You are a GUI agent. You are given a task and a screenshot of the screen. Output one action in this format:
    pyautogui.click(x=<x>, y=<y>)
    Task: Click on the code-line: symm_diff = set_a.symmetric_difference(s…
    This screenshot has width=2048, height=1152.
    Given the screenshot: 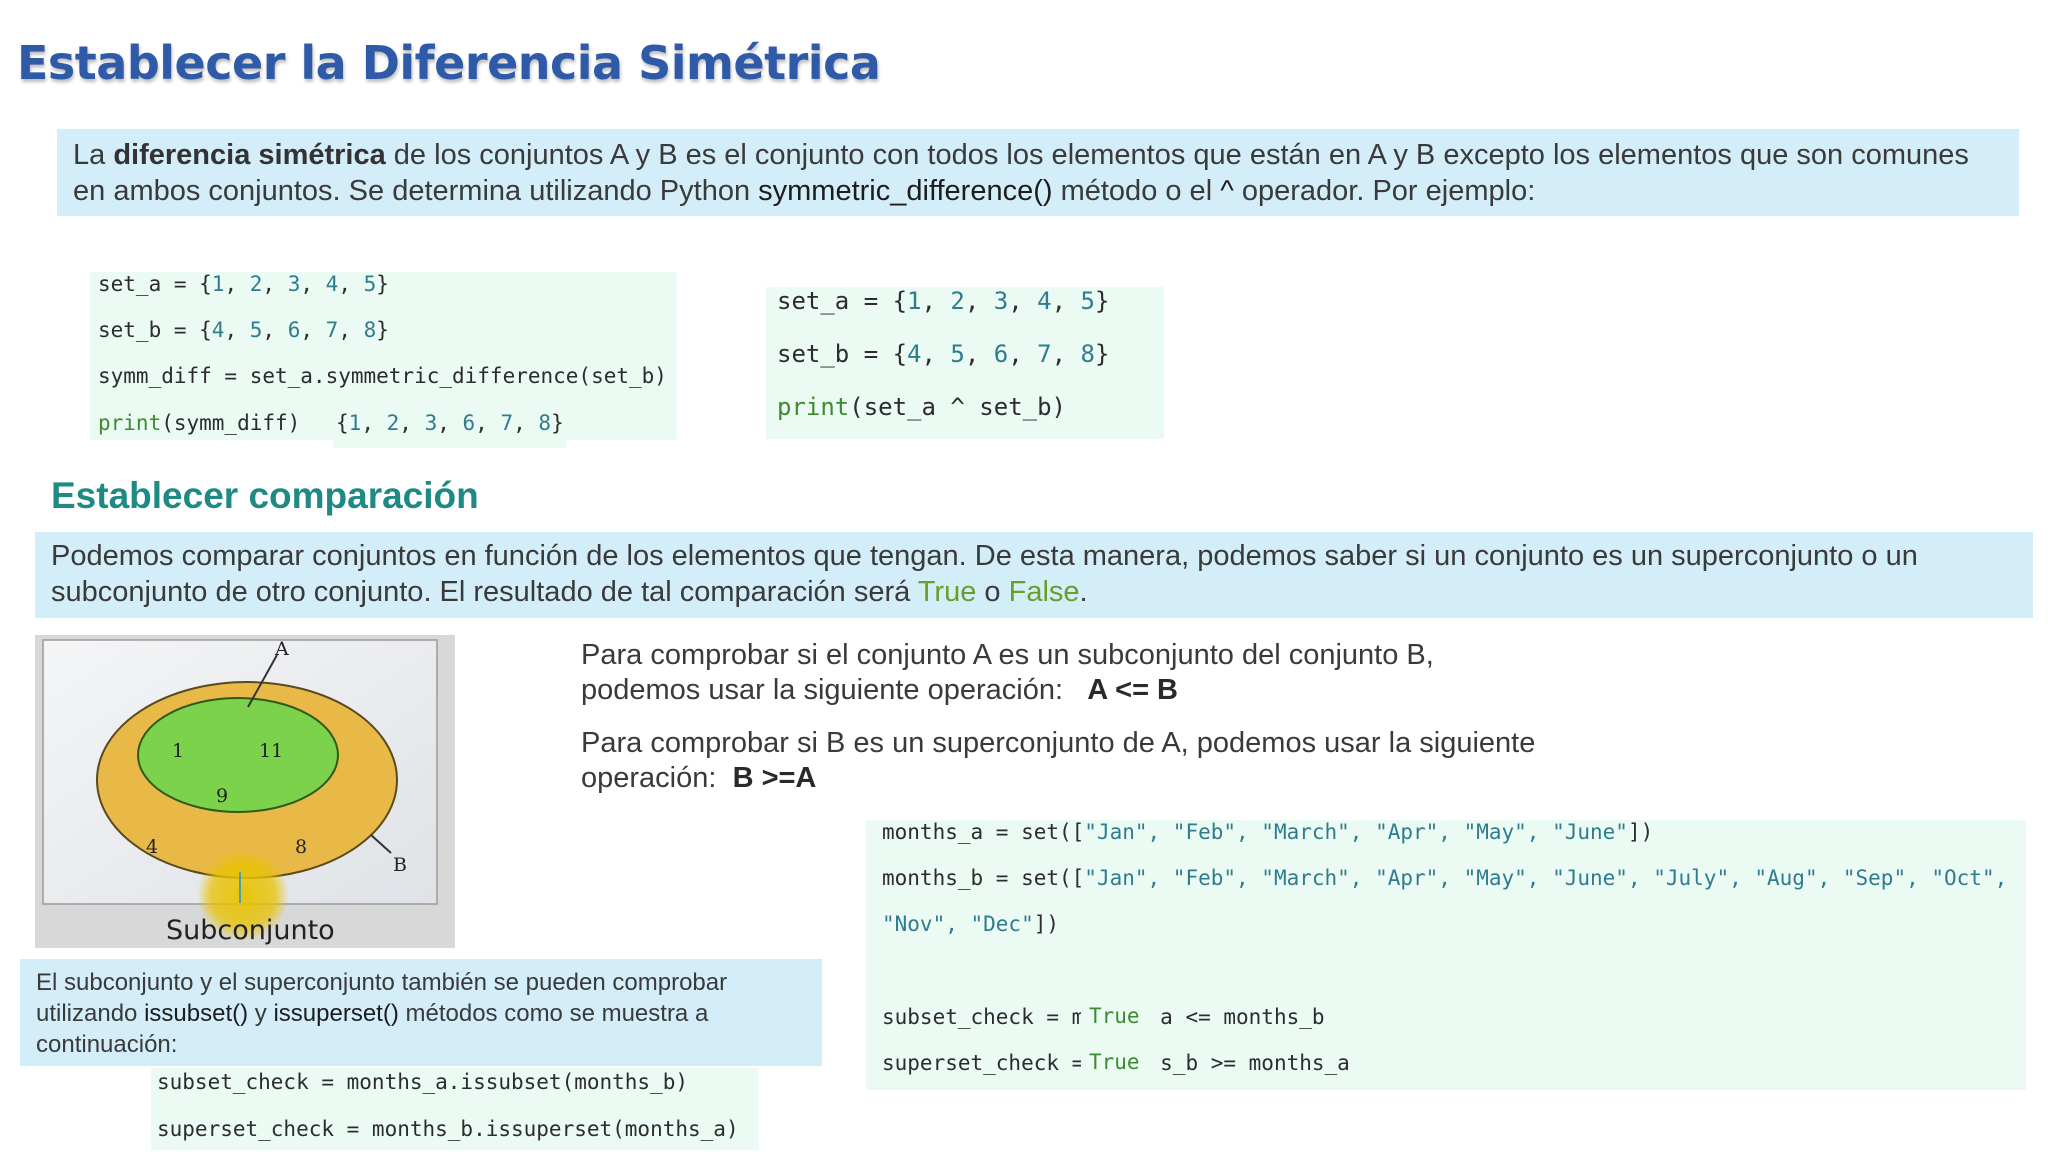 What is the action you would take?
    pyautogui.click(x=382, y=376)
    